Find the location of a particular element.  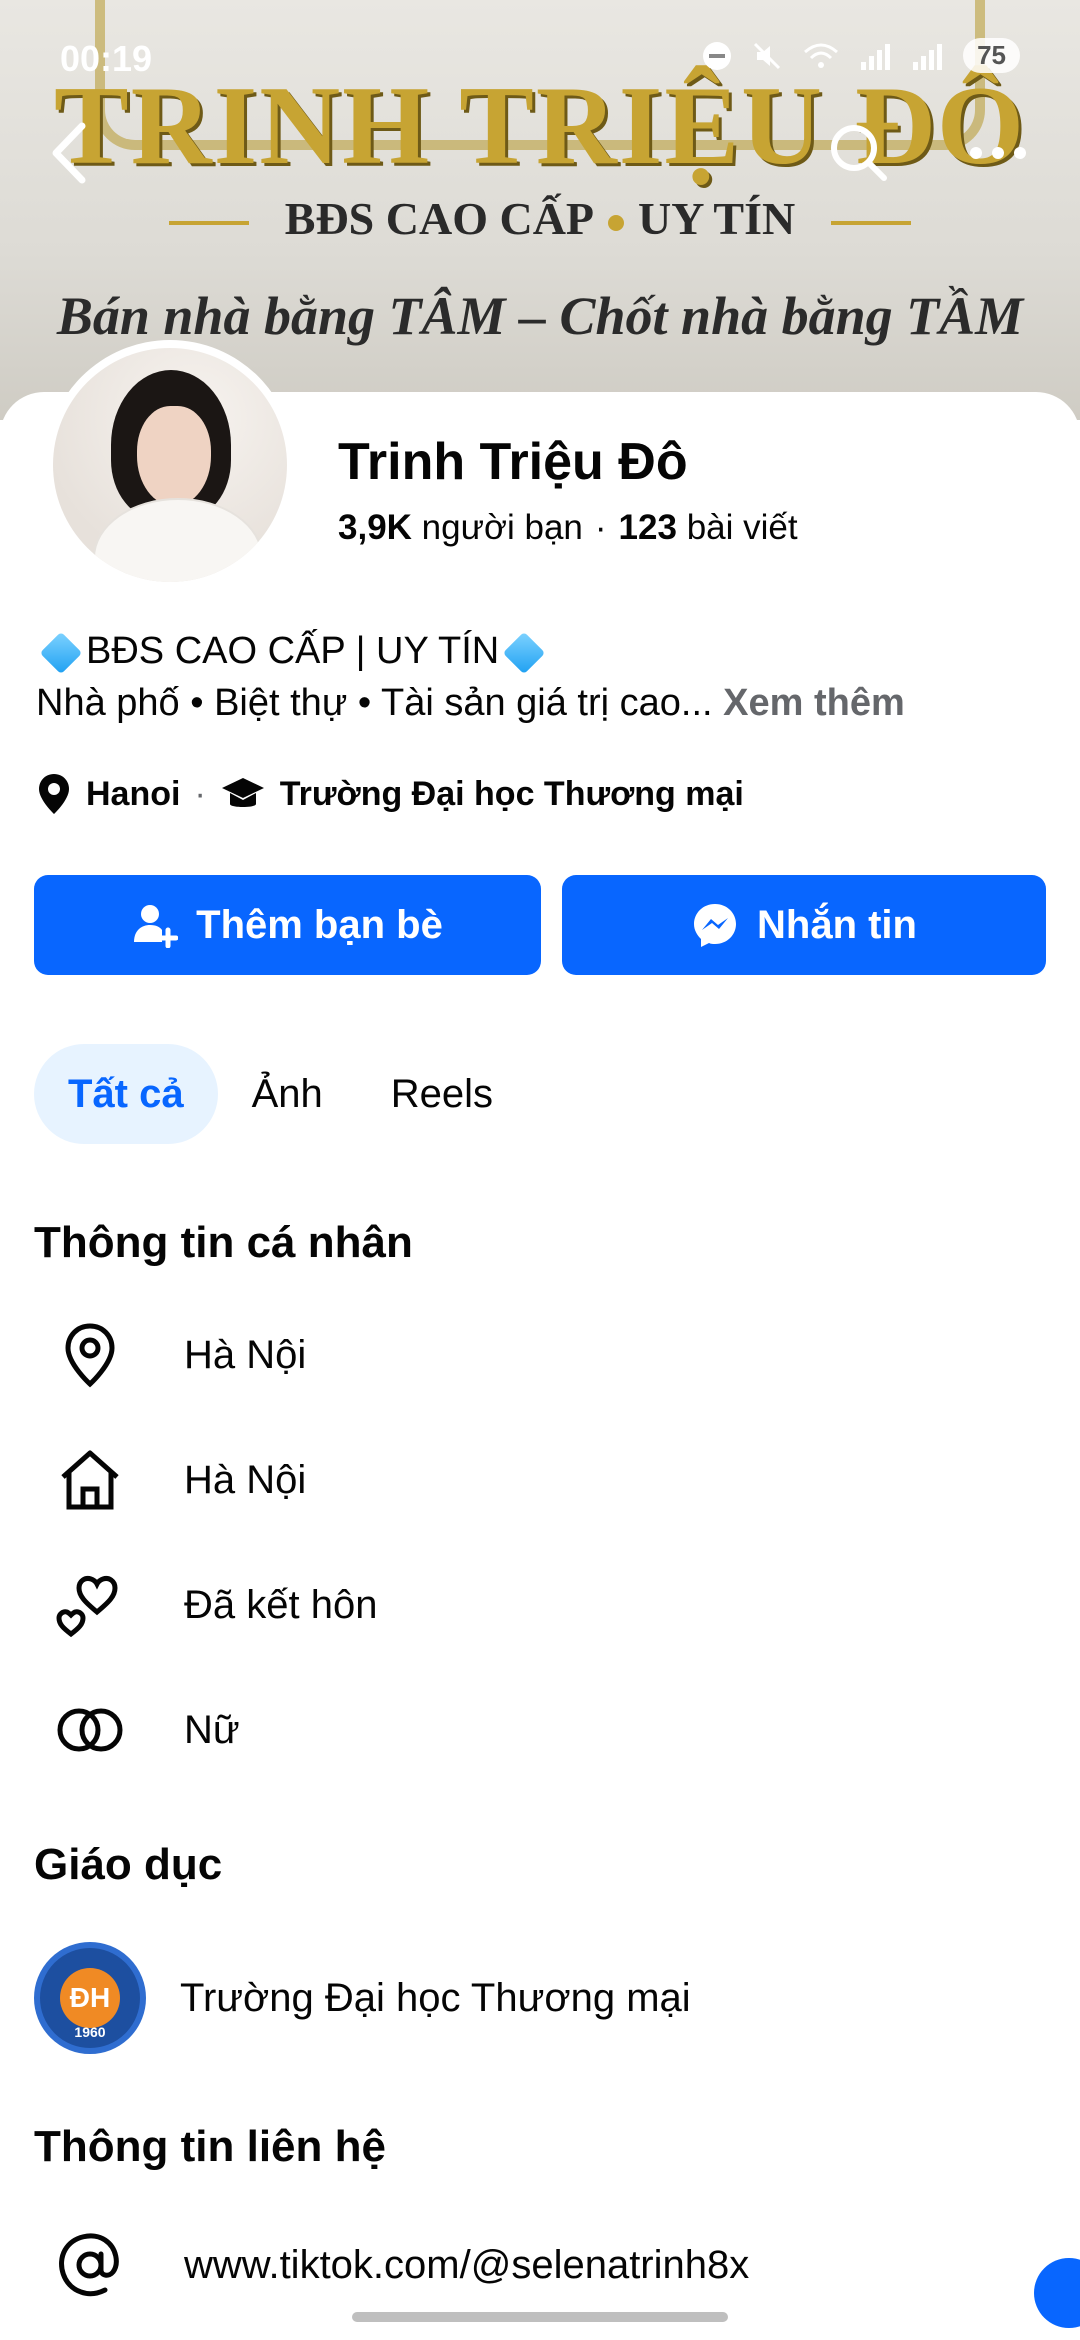

info-row-school: ĐH 1960 Trường Đại học Thương mại is located at coordinates (362, 1998).